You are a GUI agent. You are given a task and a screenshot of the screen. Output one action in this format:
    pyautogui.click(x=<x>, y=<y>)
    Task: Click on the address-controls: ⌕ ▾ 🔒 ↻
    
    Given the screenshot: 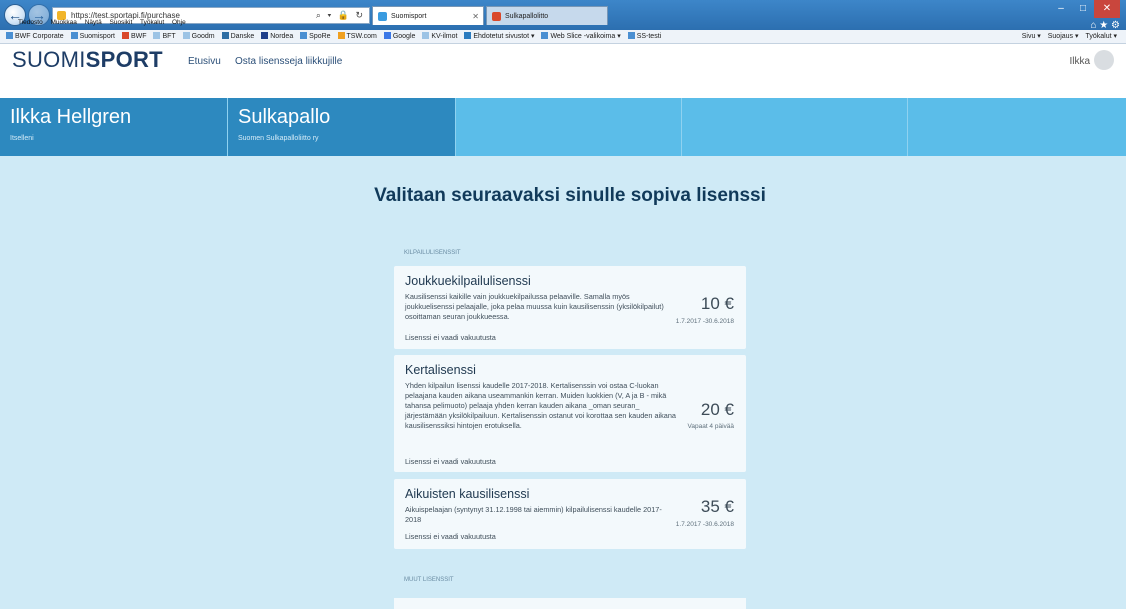 What is the action you would take?
    pyautogui.click(x=340, y=15)
    